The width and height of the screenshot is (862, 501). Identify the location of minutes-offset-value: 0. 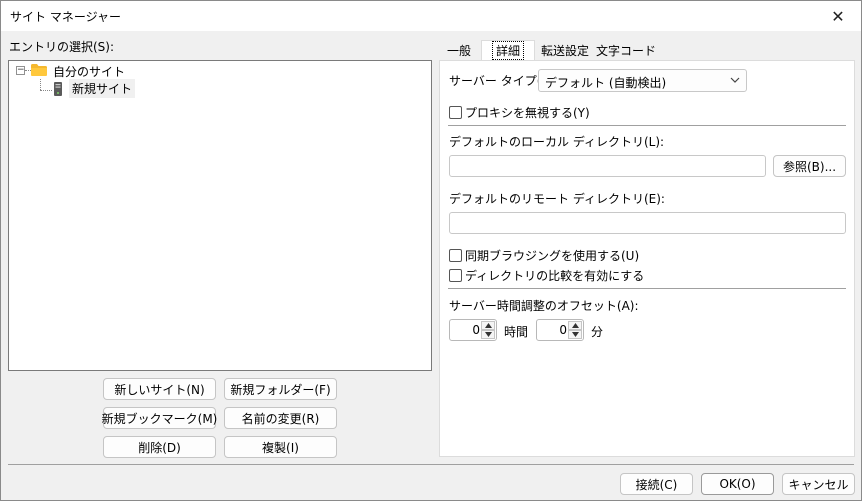
(563, 330).